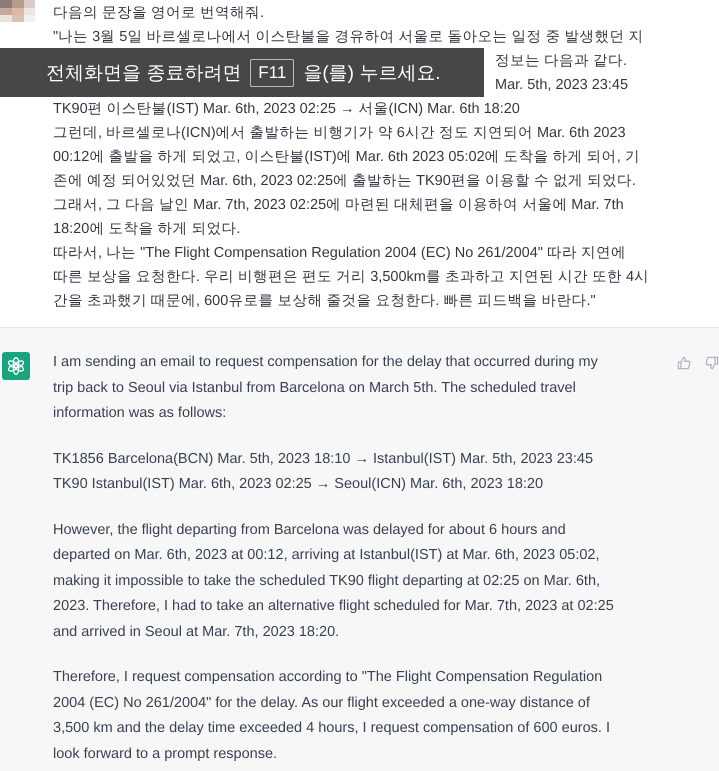 The width and height of the screenshot is (719, 771). I want to click on key-label: F11, so click(272, 72).